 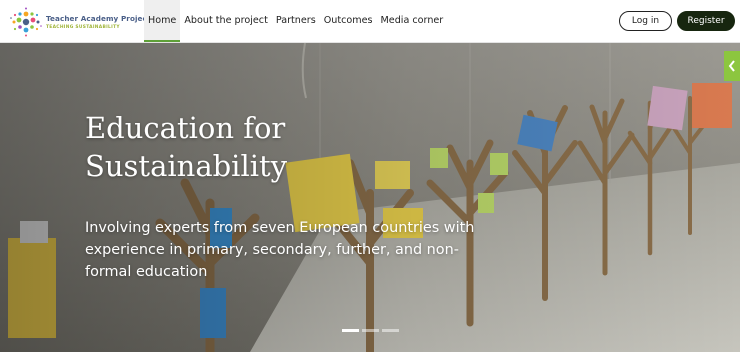 What do you see at coordinates (645, 21) in the screenshot?
I see `login-button: Log in` at bounding box center [645, 21].